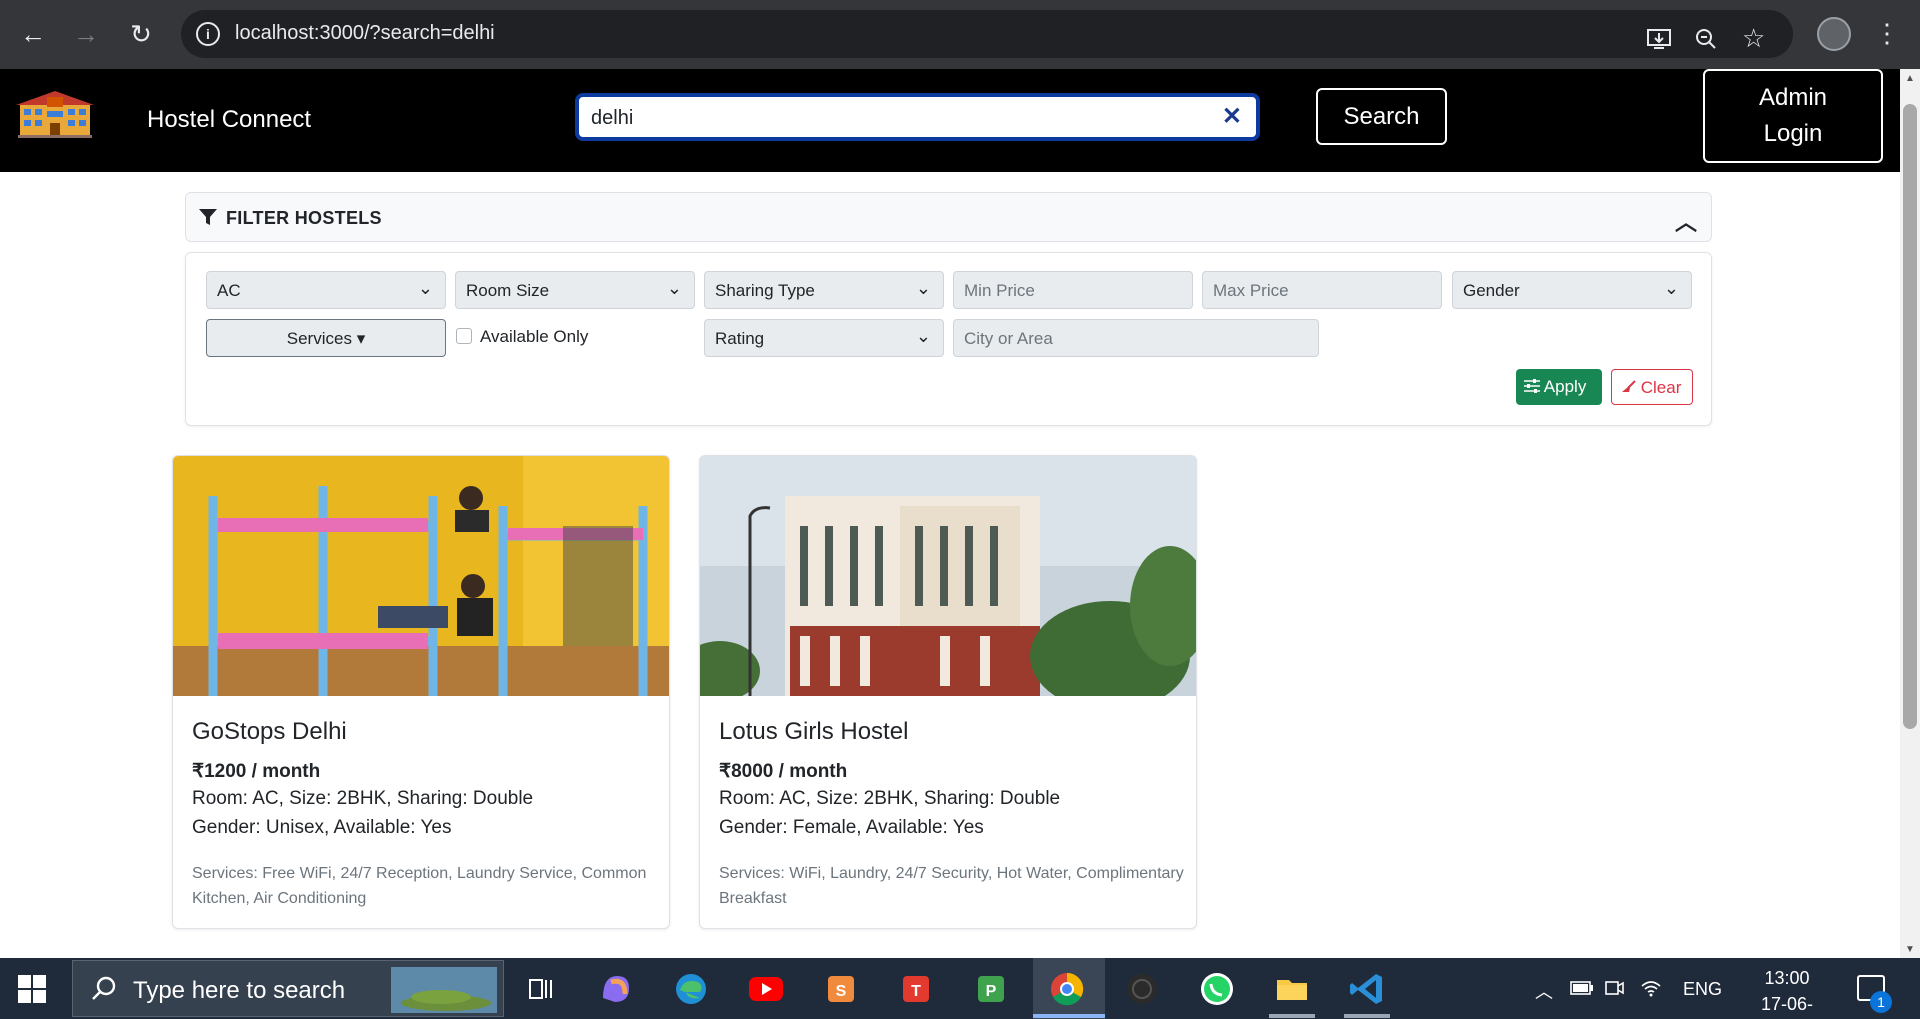  I want to click on hostel-price: ₹1200 / month, so click(256, 771).